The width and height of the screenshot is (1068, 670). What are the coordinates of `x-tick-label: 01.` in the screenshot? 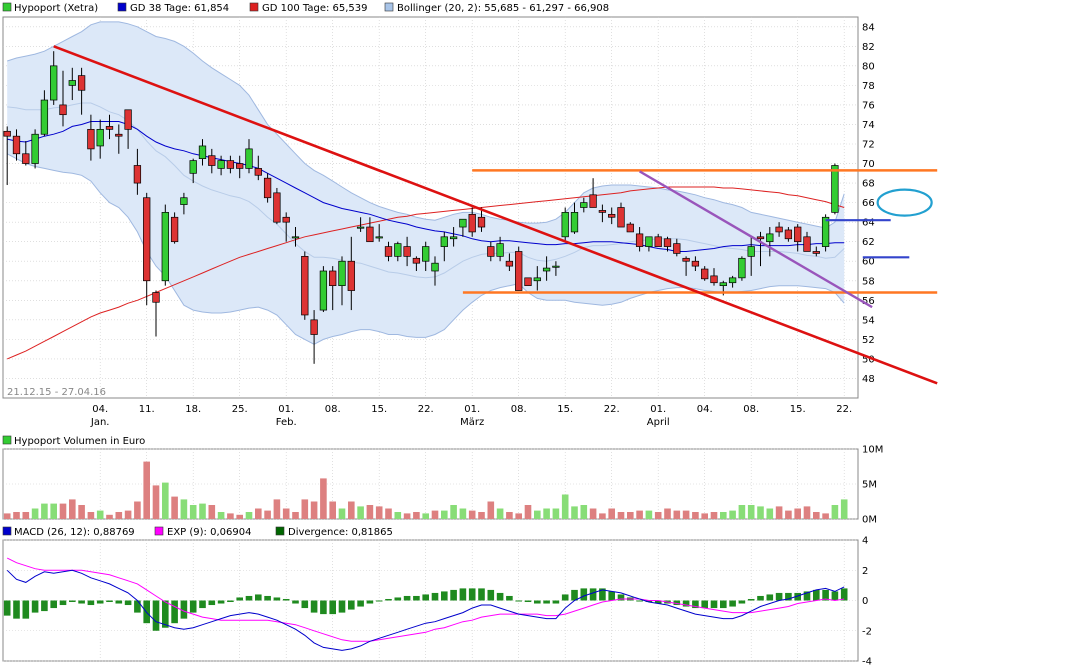 It's located at (658, 409).